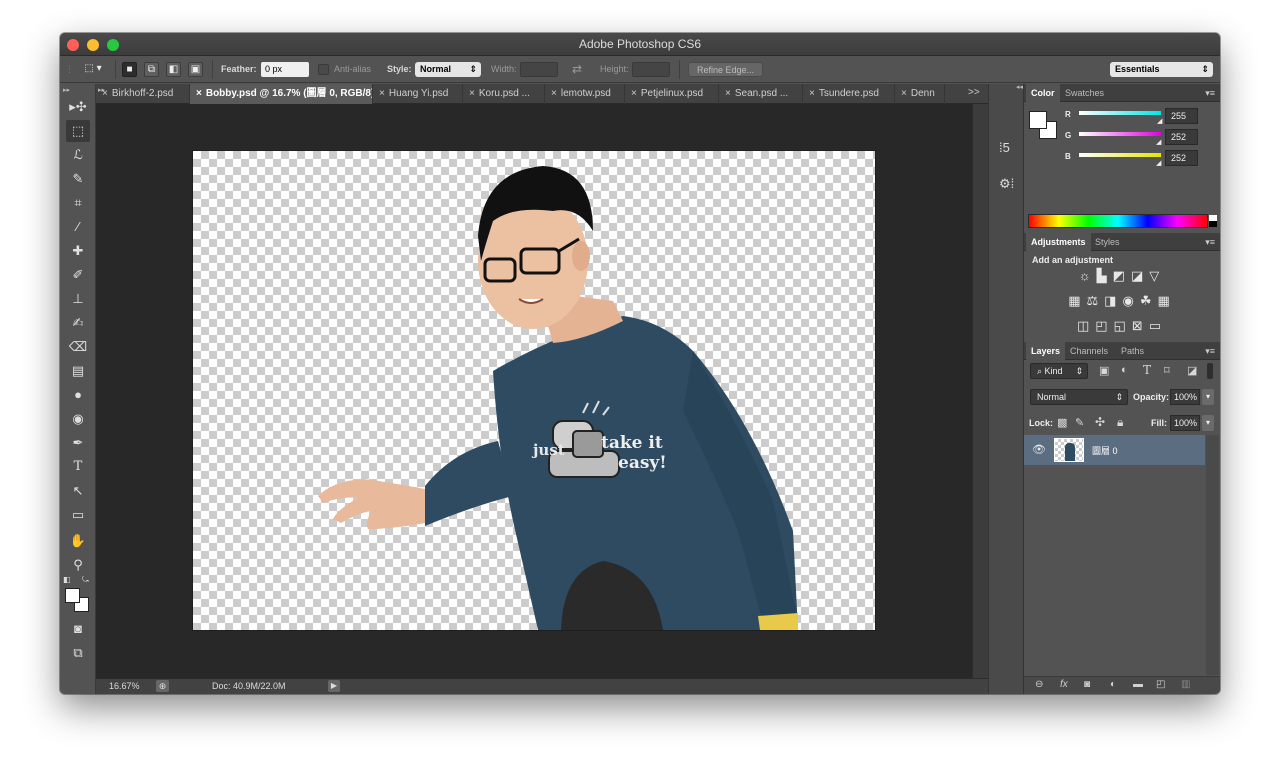 The width and height of the screenshot is (1280, 776). I want to click on foreground-color-swatch, so click(72, 595).